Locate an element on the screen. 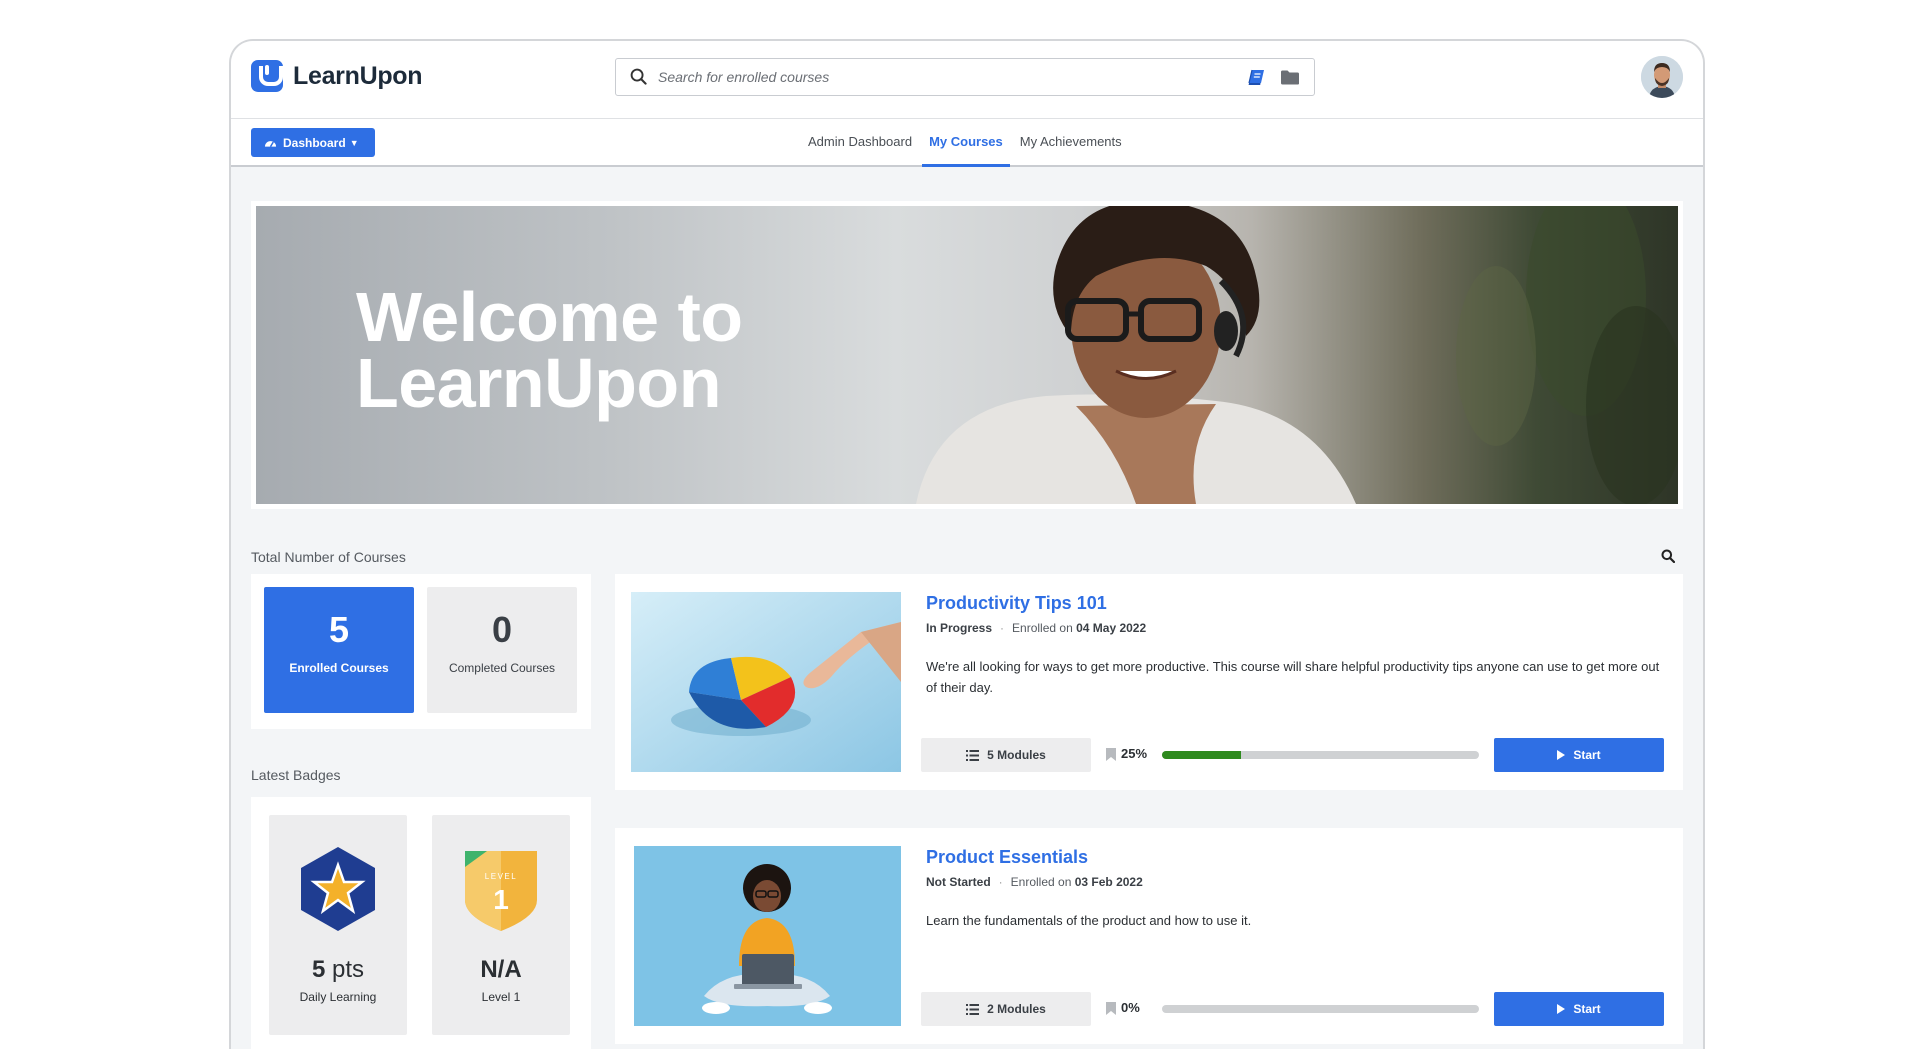  book-icon is located at coordinates (1257, 77).